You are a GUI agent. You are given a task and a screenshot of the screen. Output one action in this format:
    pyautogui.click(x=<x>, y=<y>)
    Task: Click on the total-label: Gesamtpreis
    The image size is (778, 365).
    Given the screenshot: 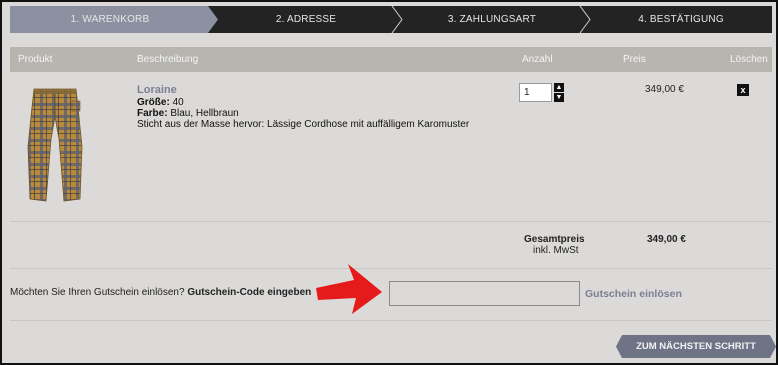 What is the action you would take?
    pyautogui.click(x=554, y=239)
    